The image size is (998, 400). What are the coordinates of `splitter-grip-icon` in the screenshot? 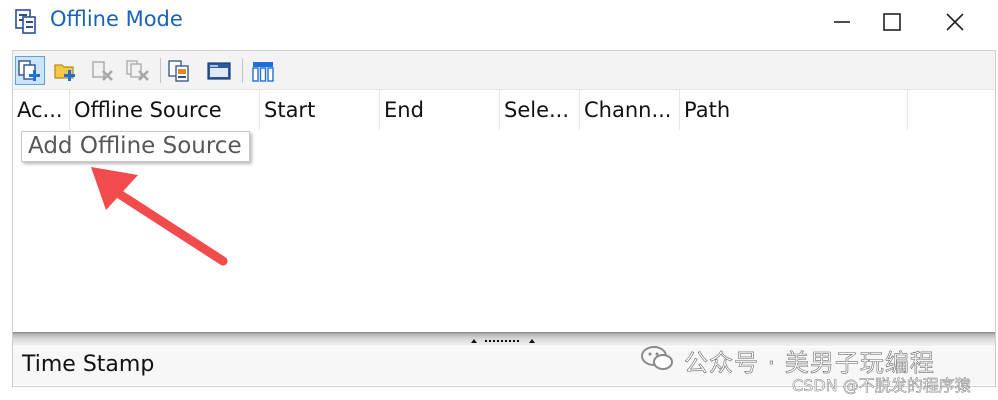 It's located at (503, 341).